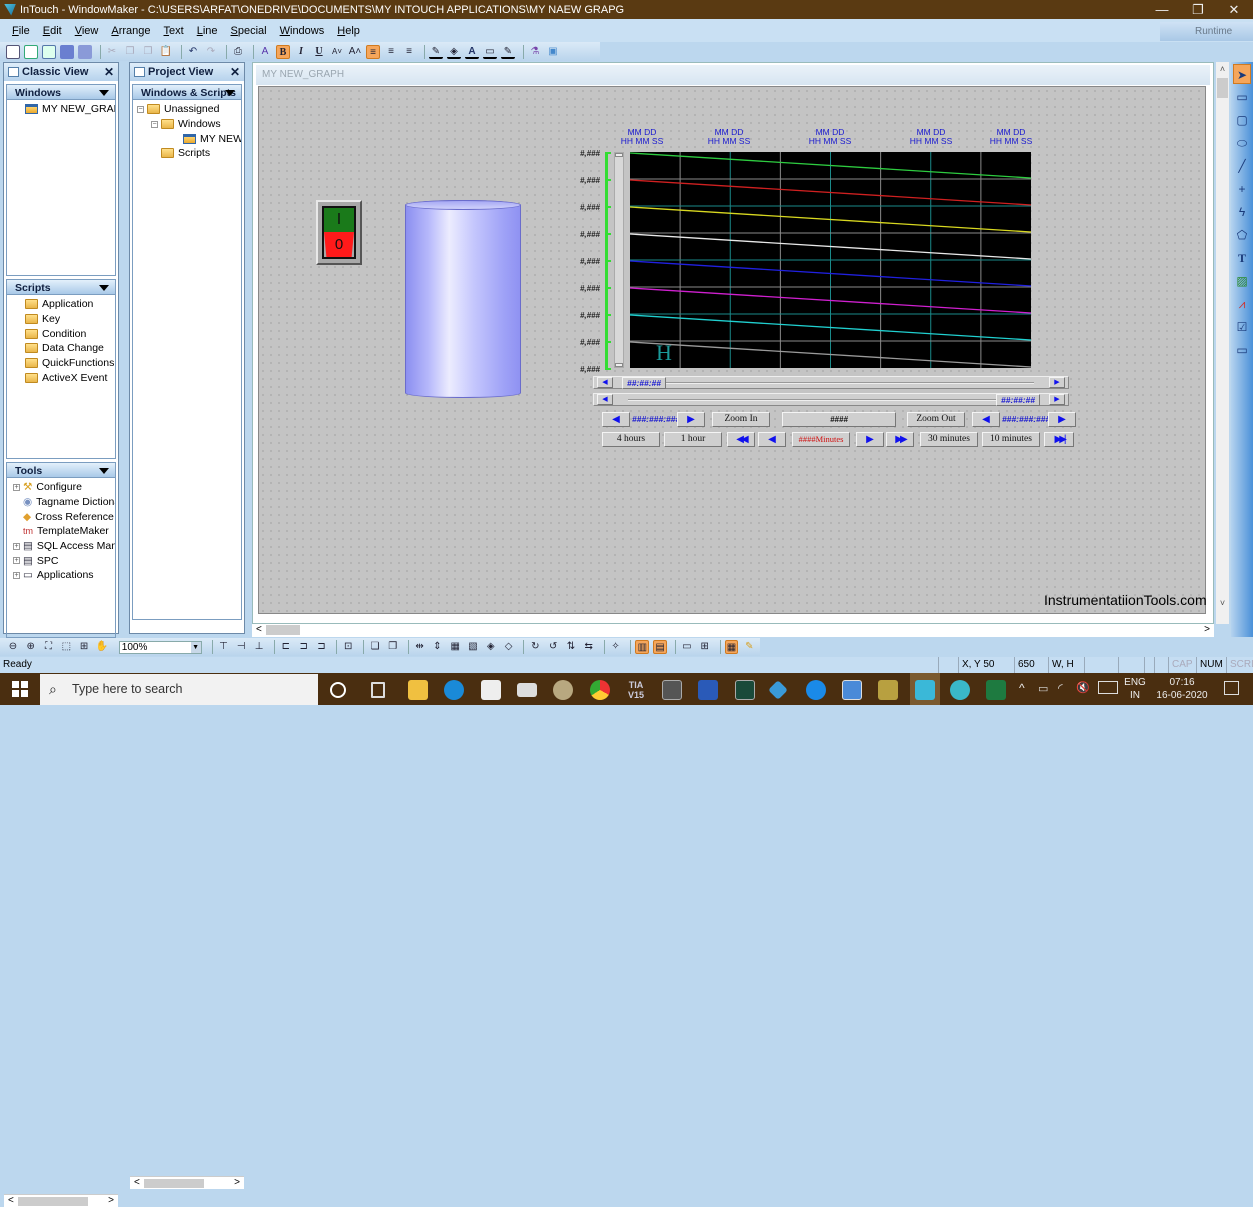 The image size is (1253, 1207). What do you see at coordinates (304, 647) in the screenshot?
I see `align-center-obj-icon: ⊐` at bounding box center [304, 647].